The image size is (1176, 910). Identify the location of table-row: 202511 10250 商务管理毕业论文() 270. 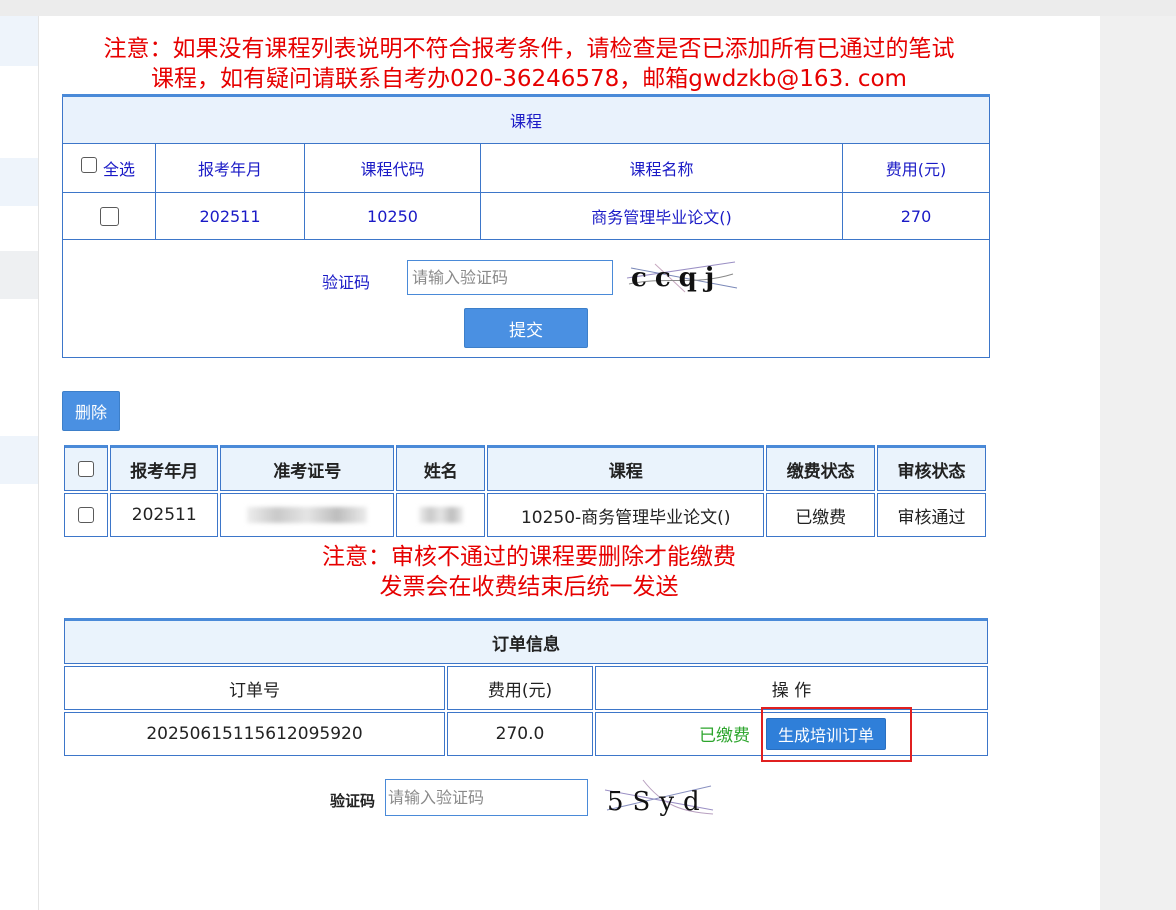
(526, 216).